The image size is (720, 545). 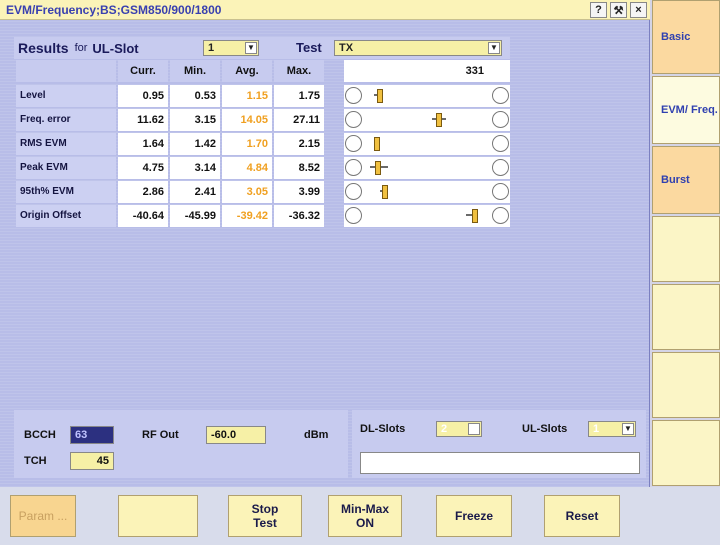 What do you see at coordinates (299, 96) in the screenshot?
I see `value-max: 1.75` at bounding box center [299, 96].